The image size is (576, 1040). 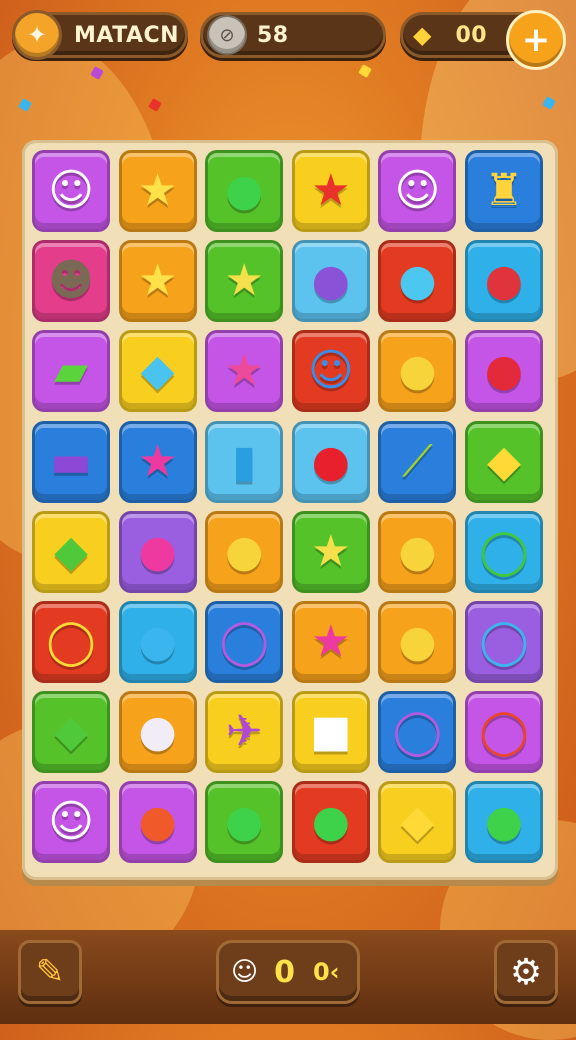 I want to click on tile-r1-c2: ★, so click(x=157, y=191).